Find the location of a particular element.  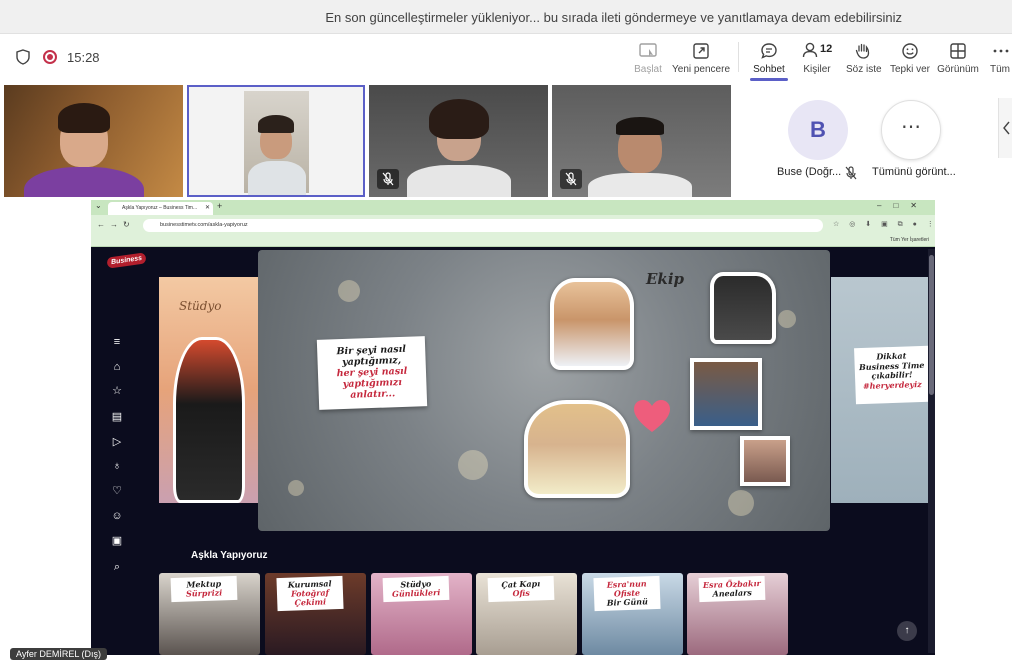

video-card: Esra Özbakır Anealars is located at coordinates (737, 614).